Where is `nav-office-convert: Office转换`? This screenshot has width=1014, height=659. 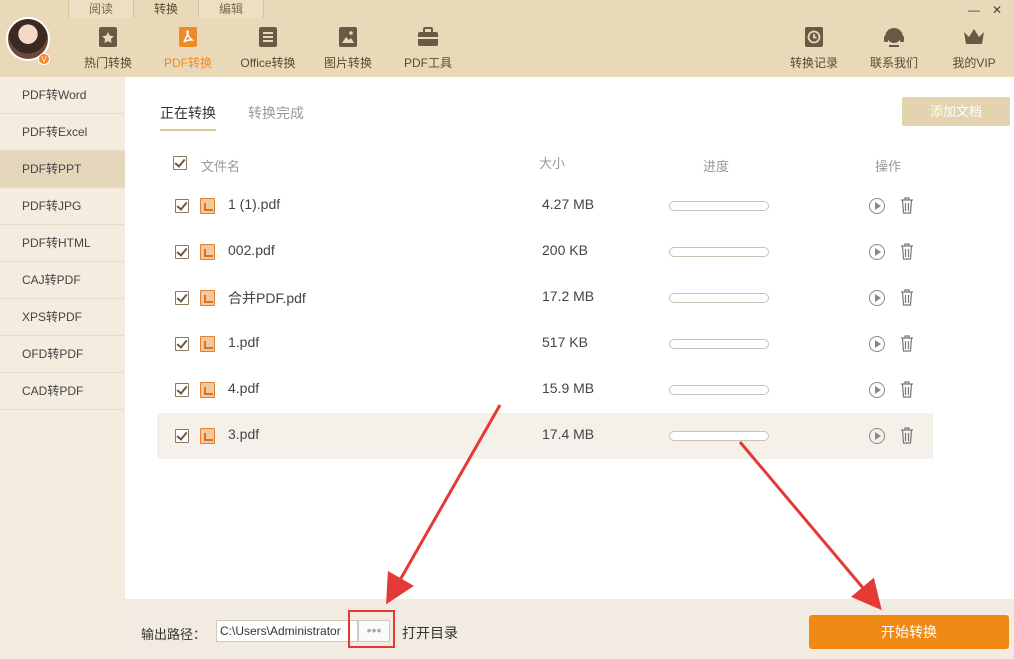 nav-office-convert: Office转换 is located at coordinates (268, 47).